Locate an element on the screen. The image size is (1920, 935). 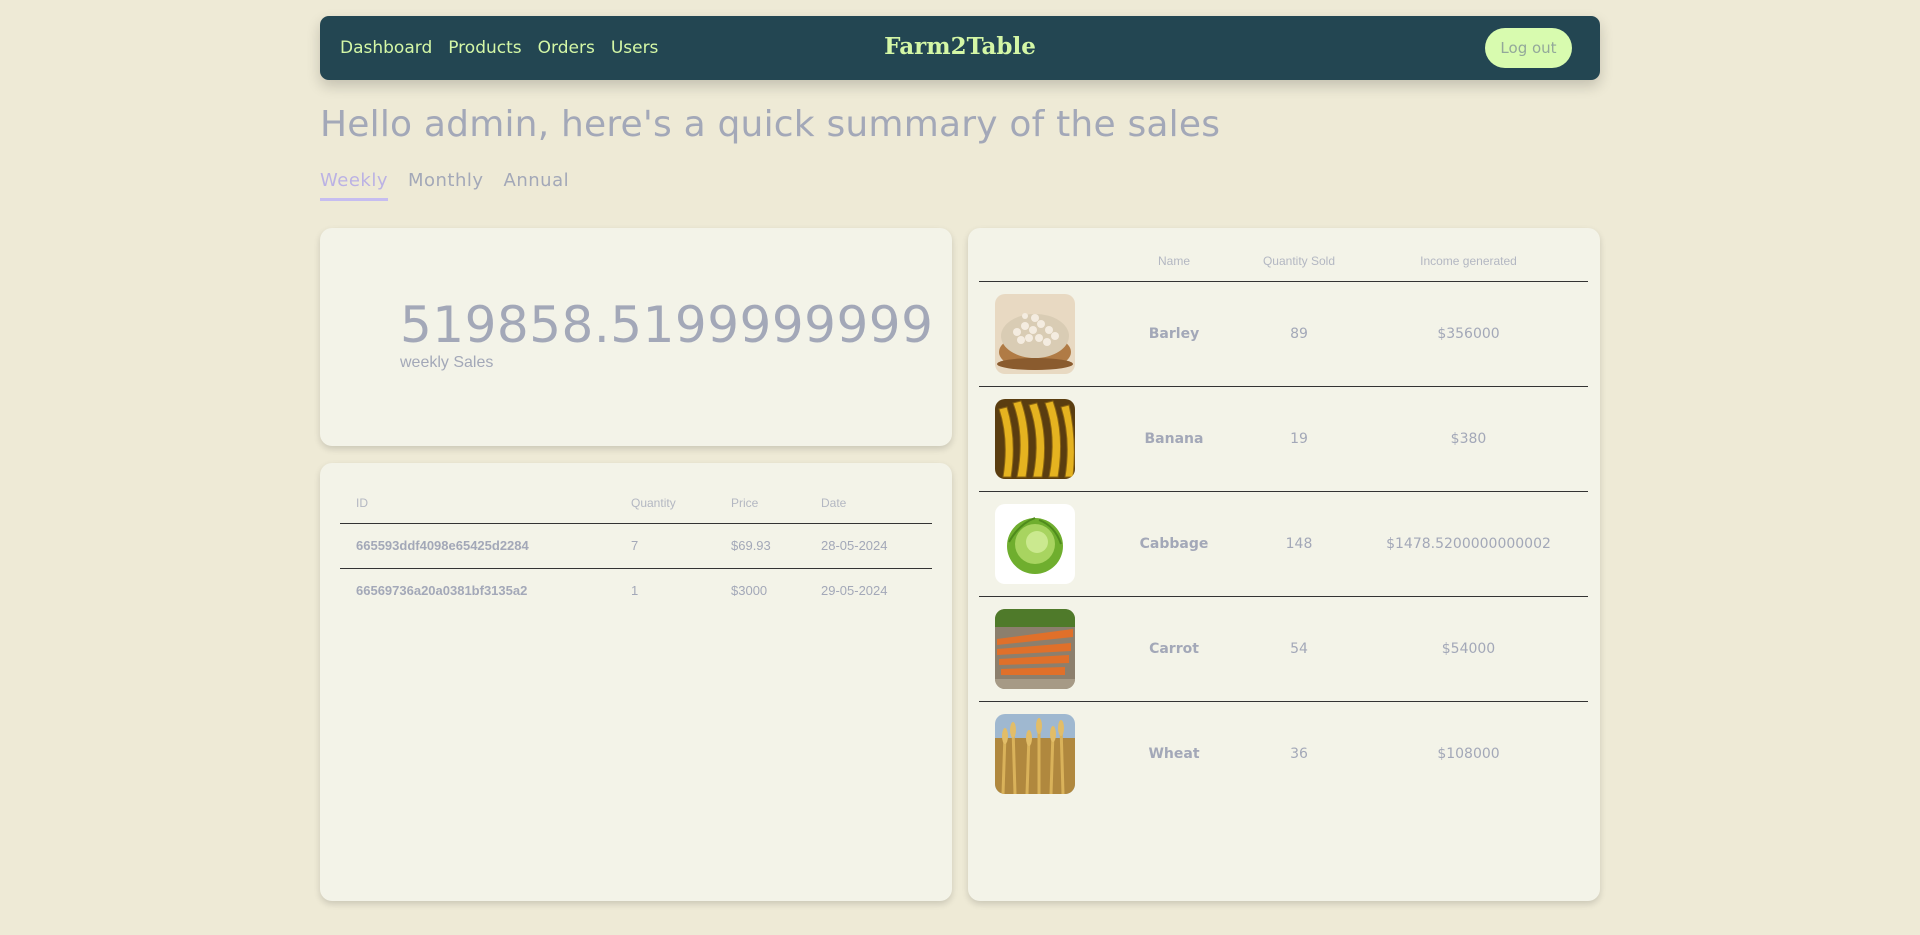
nav-dashboard-link: Dashboard is located at coordinates (386, 48).